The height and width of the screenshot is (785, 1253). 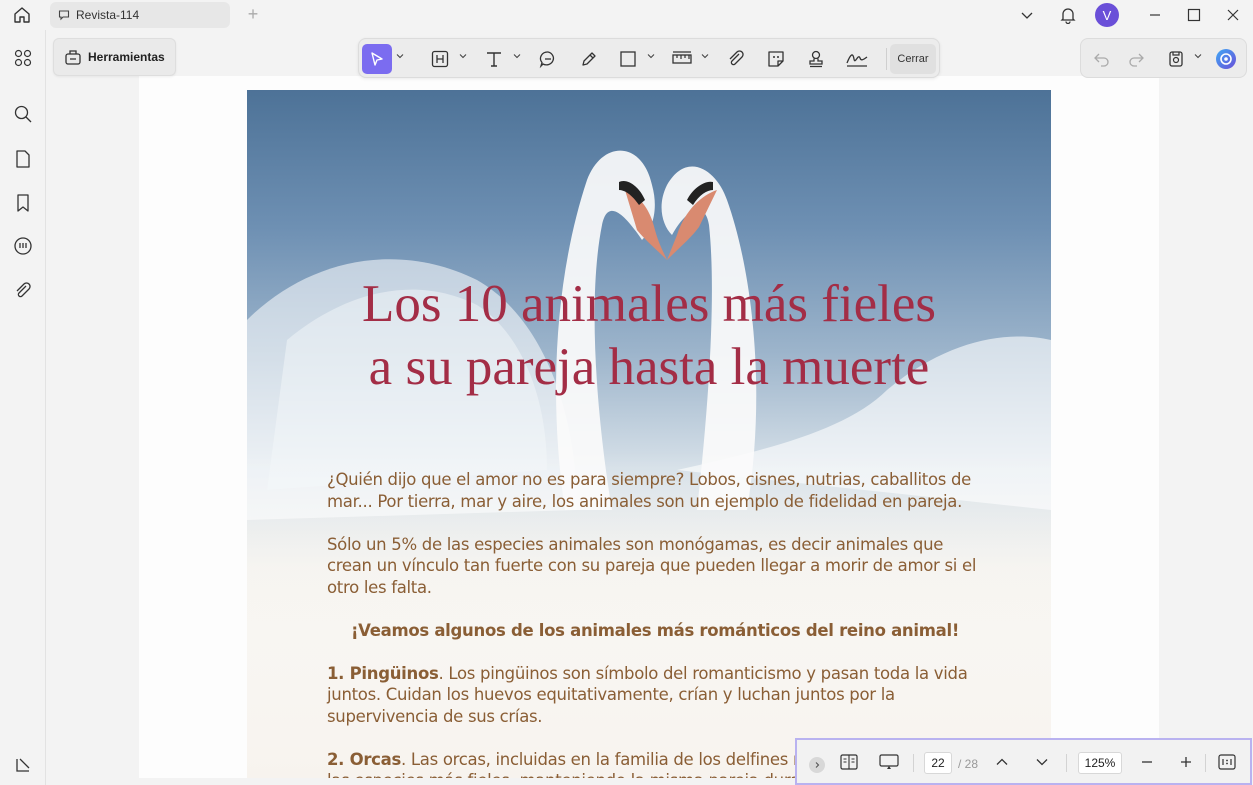 I want to click on item-title: 2. Orcas, so click(x=364, y=759).